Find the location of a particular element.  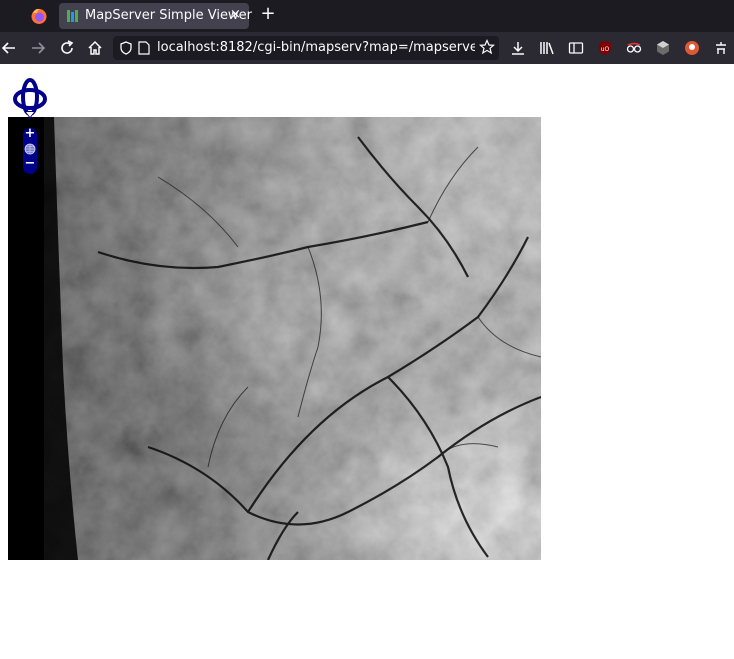

extension-cube-icon is located at coordinates (663, 48).